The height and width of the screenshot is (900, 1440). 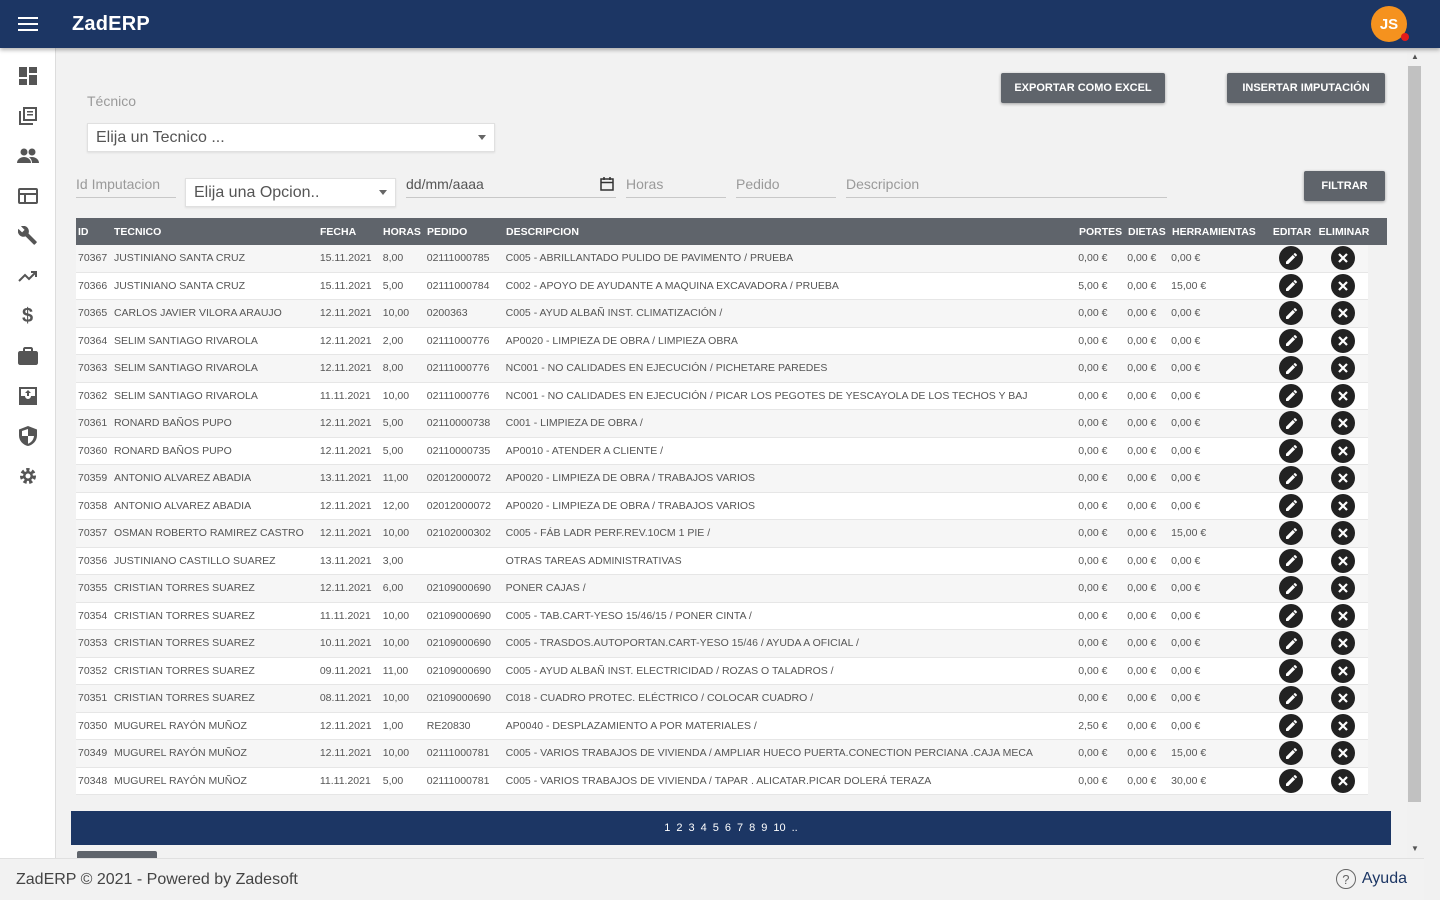 I want to click on export-excel-button: EXPORTAR COMO EXCEL, so click(x=1083, y=88).